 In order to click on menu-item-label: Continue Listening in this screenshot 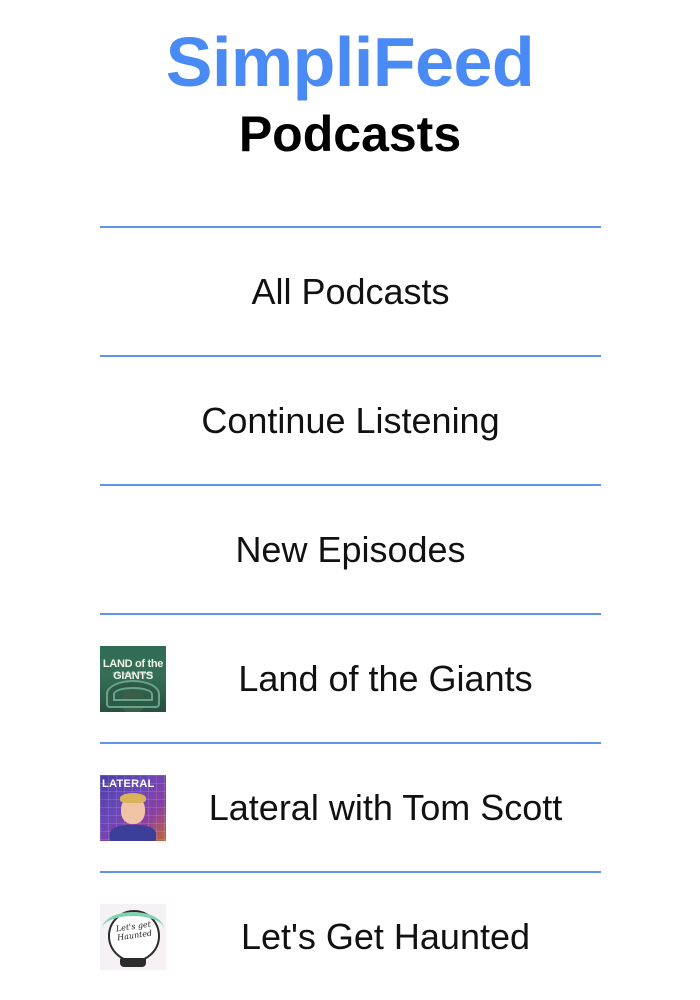, I will do `click(350, 420)`.